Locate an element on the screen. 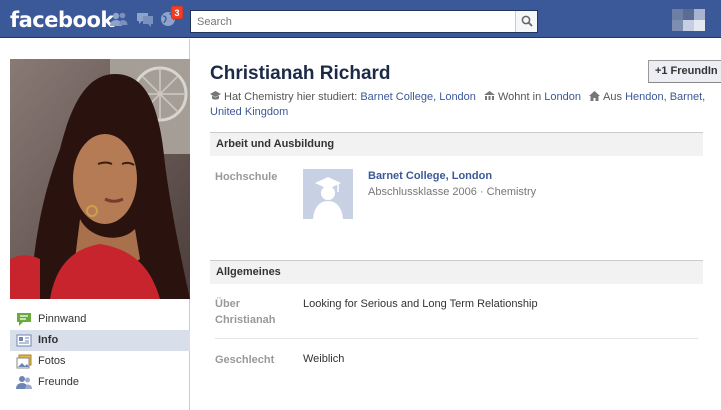 The height and width of the screenshot is (410, 721). nav-label: Freunde is located at coordinates (58, 382).